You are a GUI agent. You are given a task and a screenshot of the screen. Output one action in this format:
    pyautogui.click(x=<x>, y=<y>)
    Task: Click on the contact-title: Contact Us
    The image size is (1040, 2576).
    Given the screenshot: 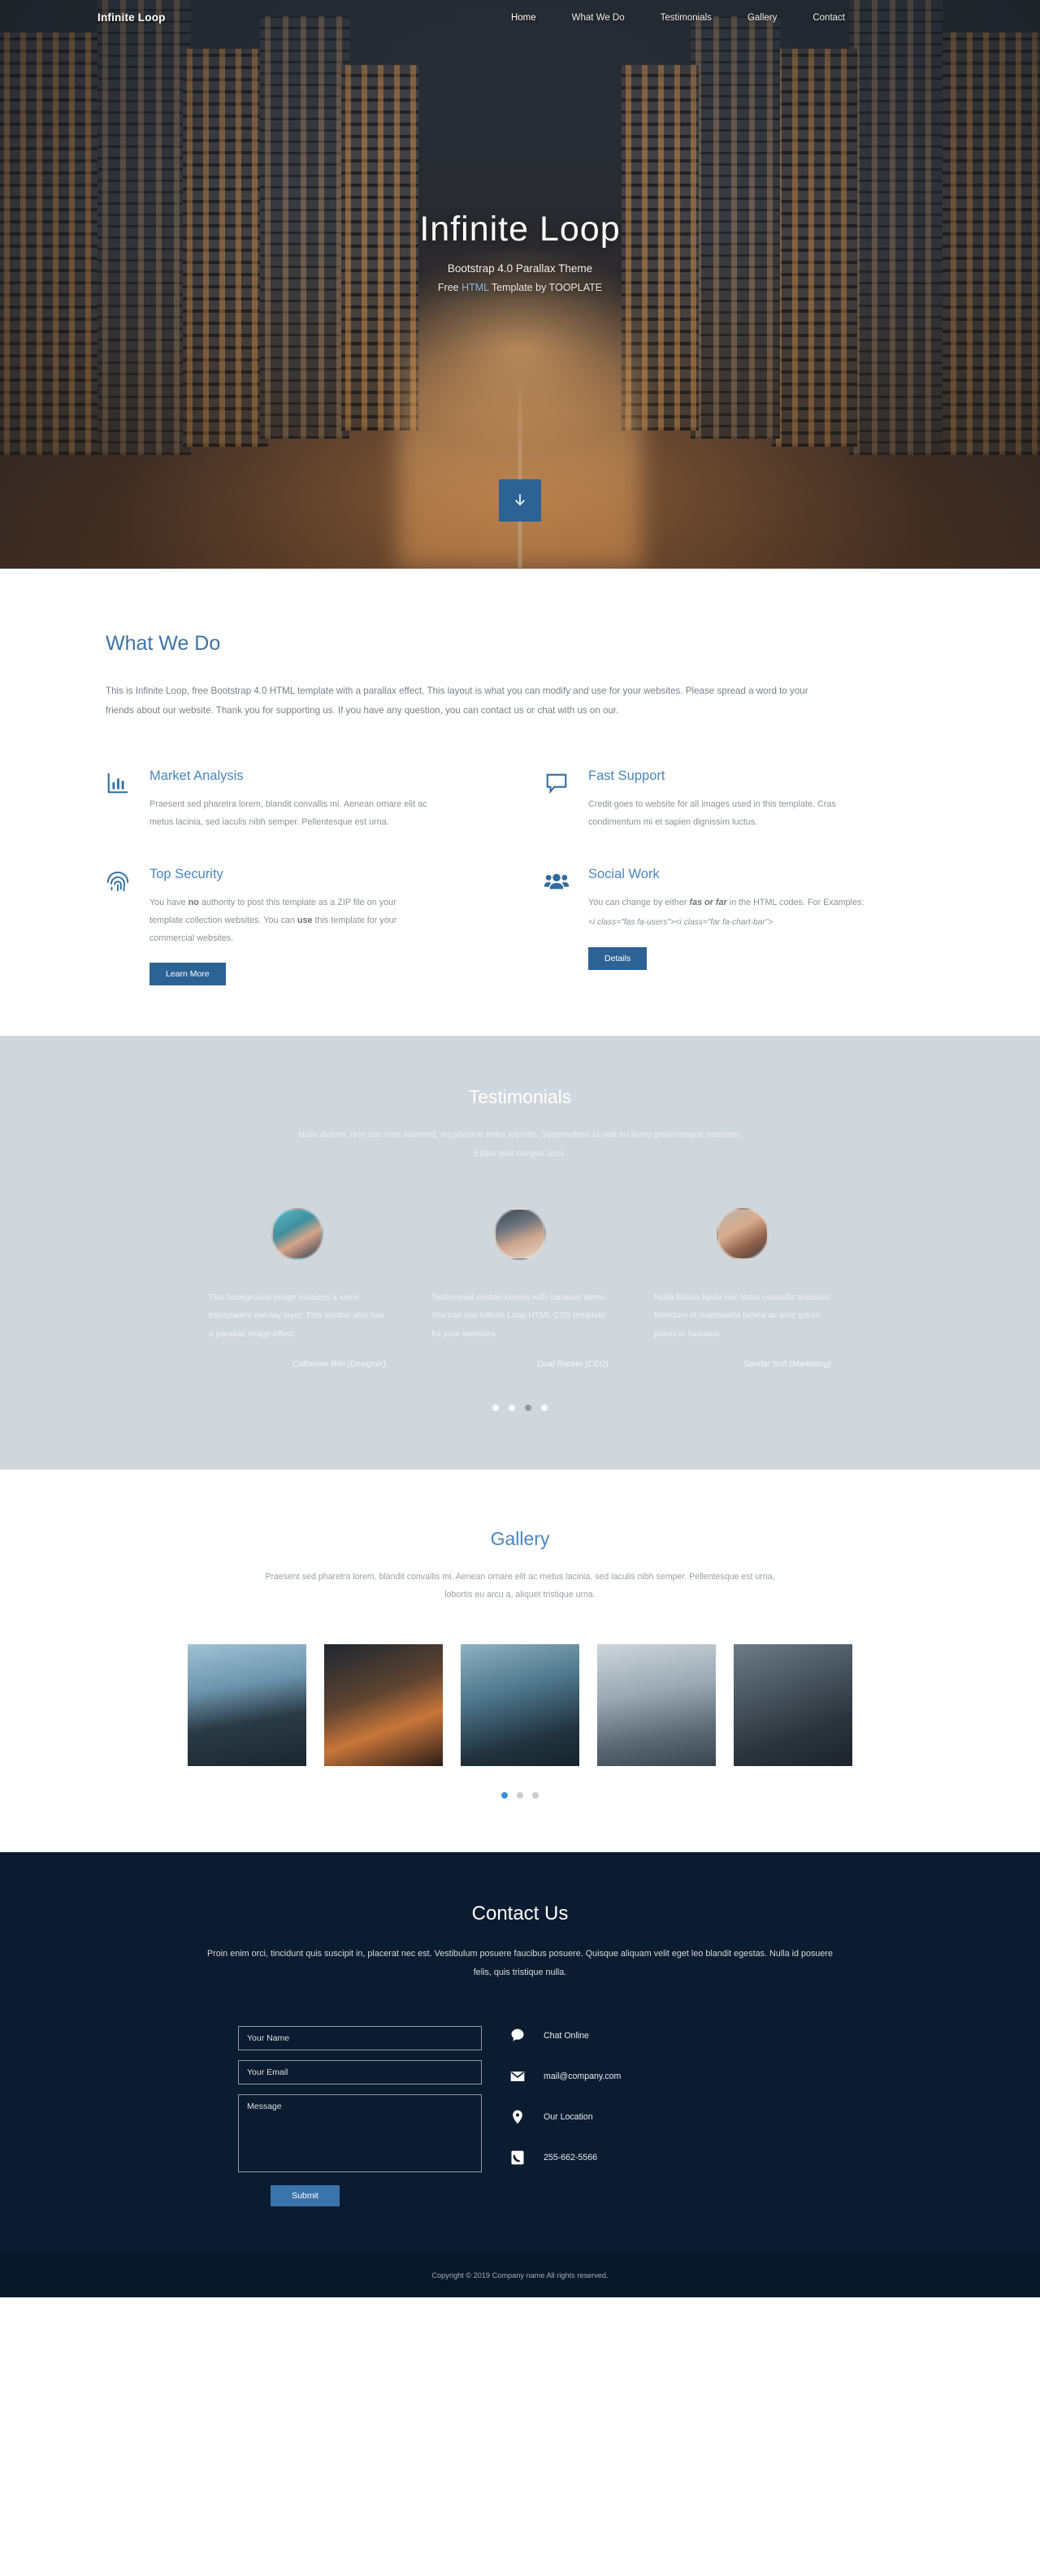 What is the action you would take?
    pyautogui.click(x=520, y=1914)
    